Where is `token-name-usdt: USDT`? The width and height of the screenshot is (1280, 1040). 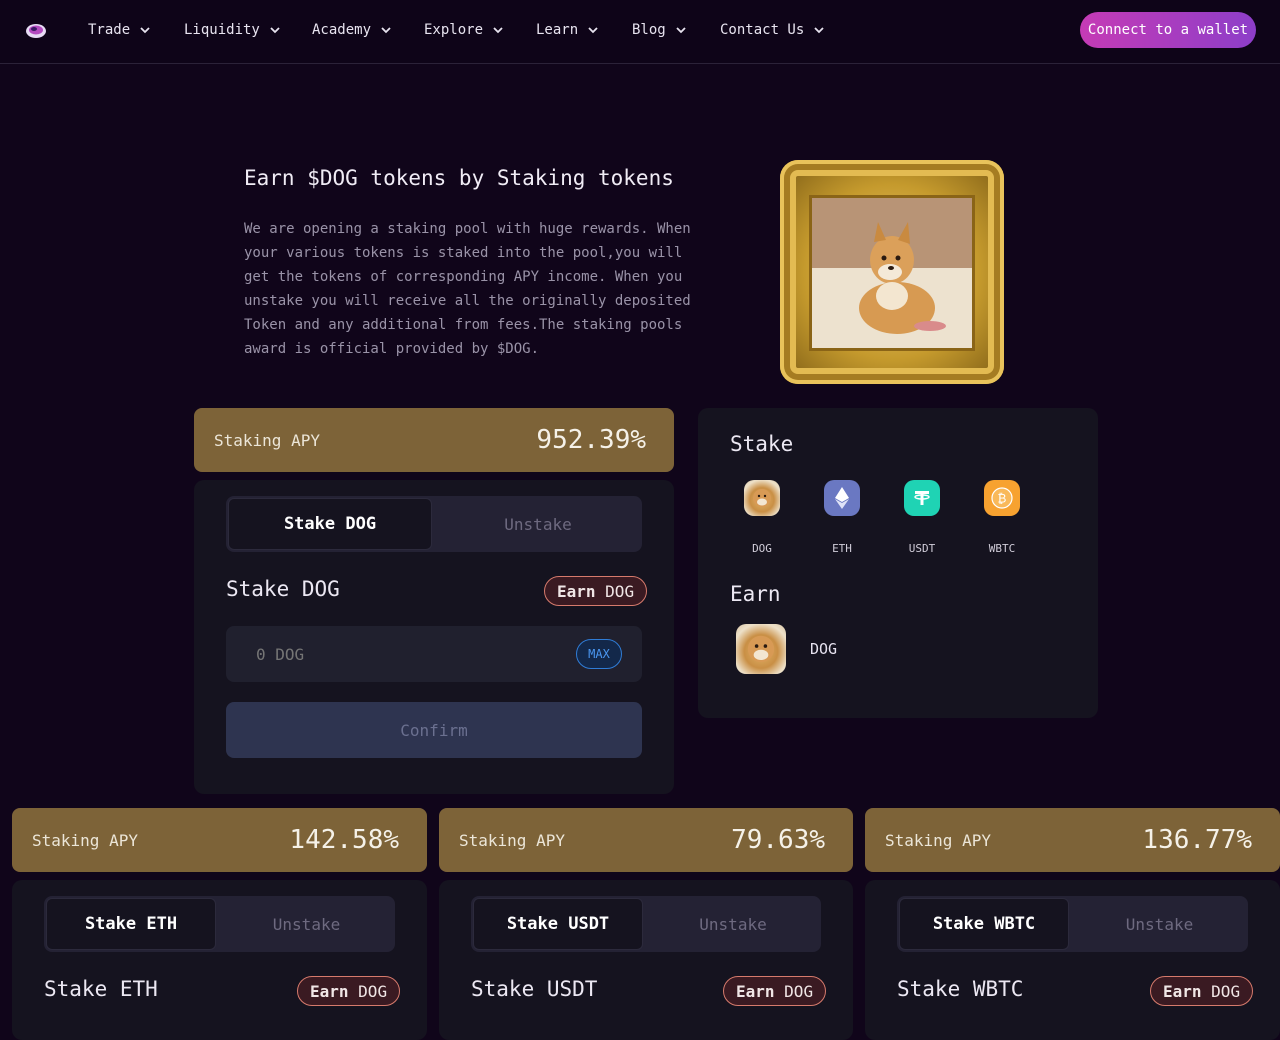
token-name-usdt: USDT is located at coordinates (922, 548).